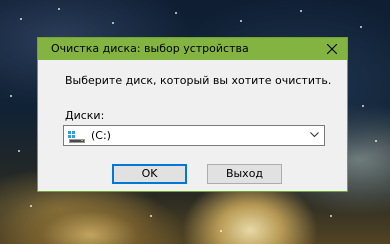  Describe the element at coordinates (194, 135) in the screenshot. I see `drive-select: (C:)` at that location.